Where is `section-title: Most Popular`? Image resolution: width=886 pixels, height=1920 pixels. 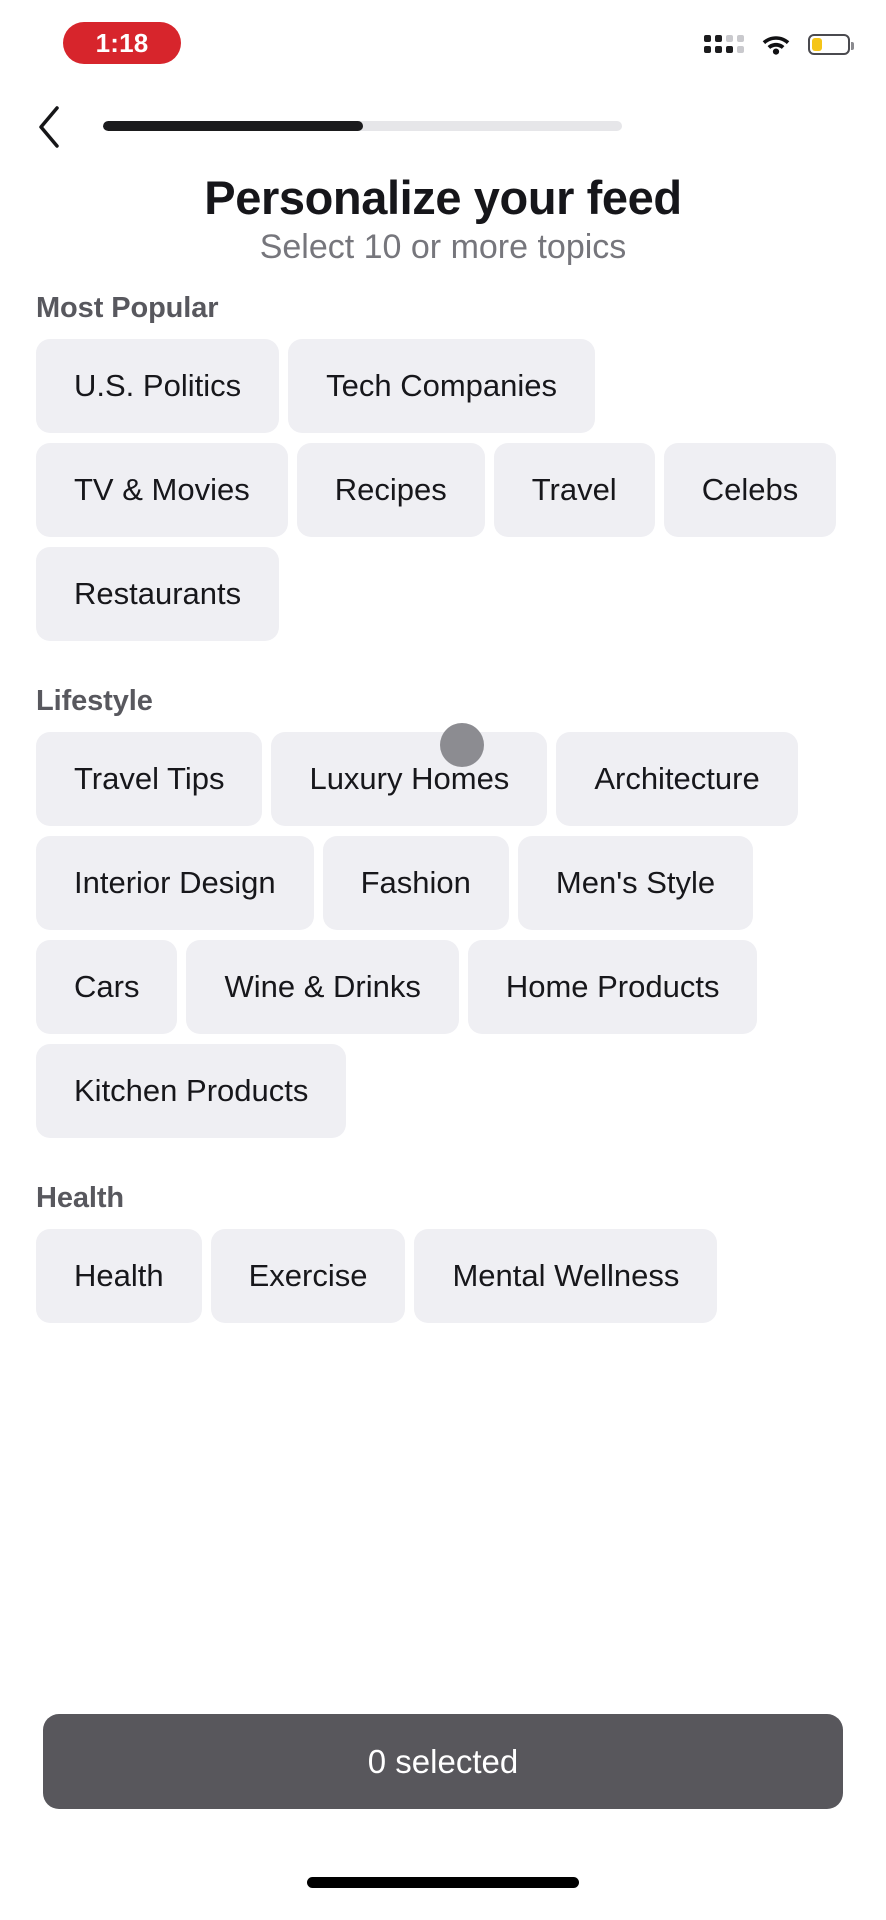 section-title: Most Popular is located at coordinates (127, 308).